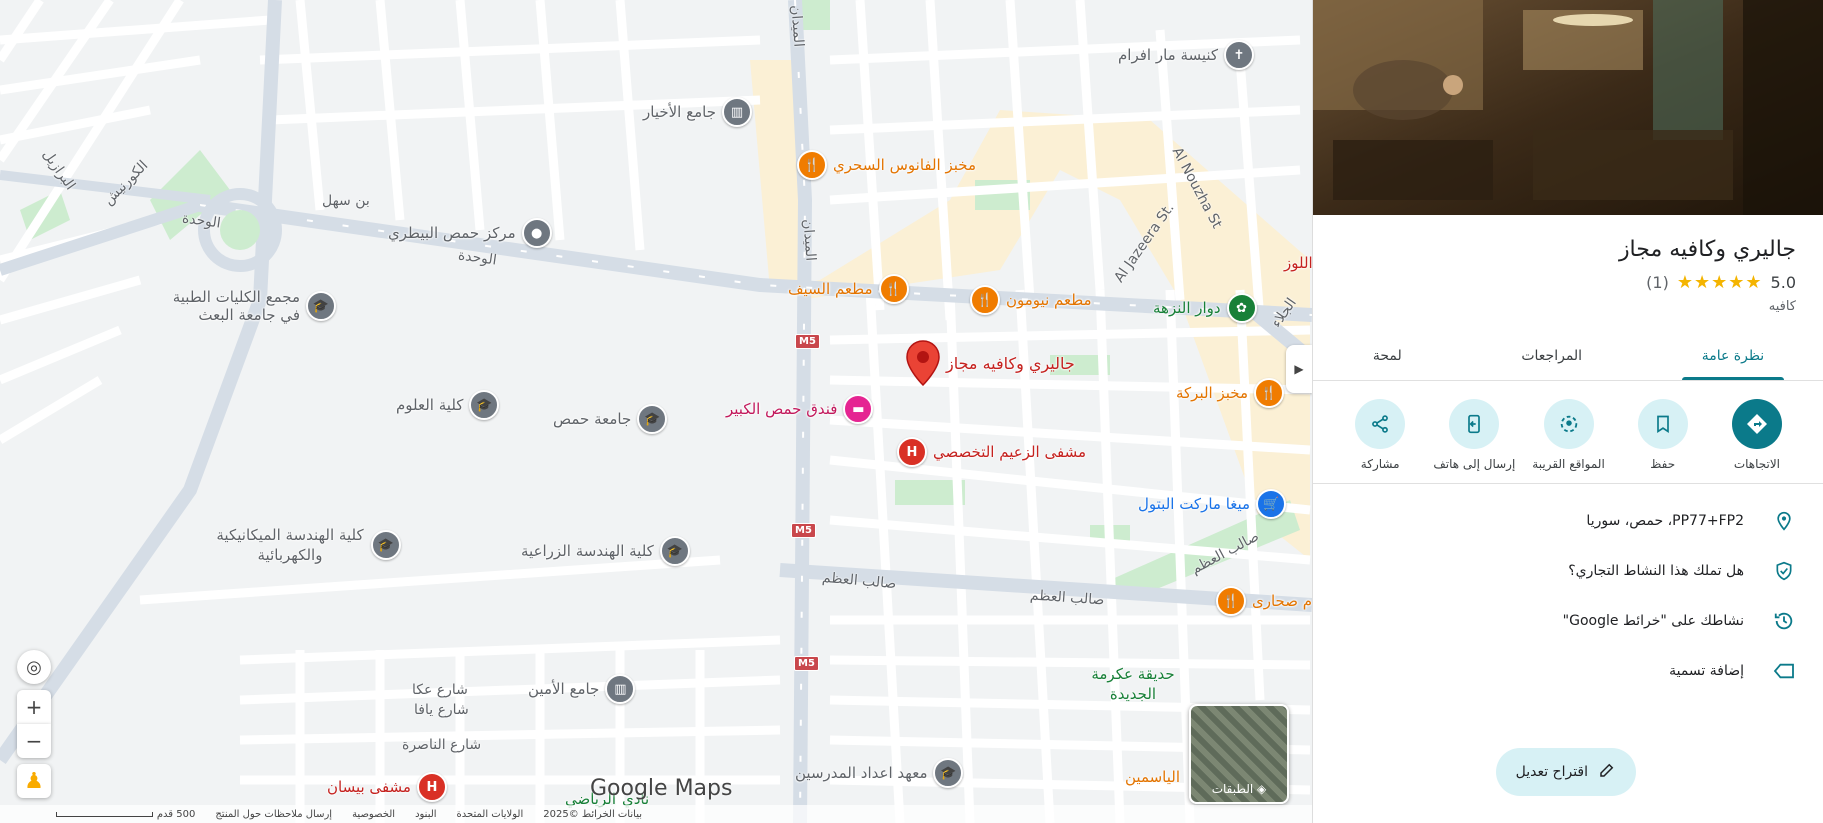 This screenshot has width=1823, height=823. What do you see at coordinates (679, 112) in the screenshot?
I see `poi-label: جامع الأخيار` at bounding box center [679, 112].